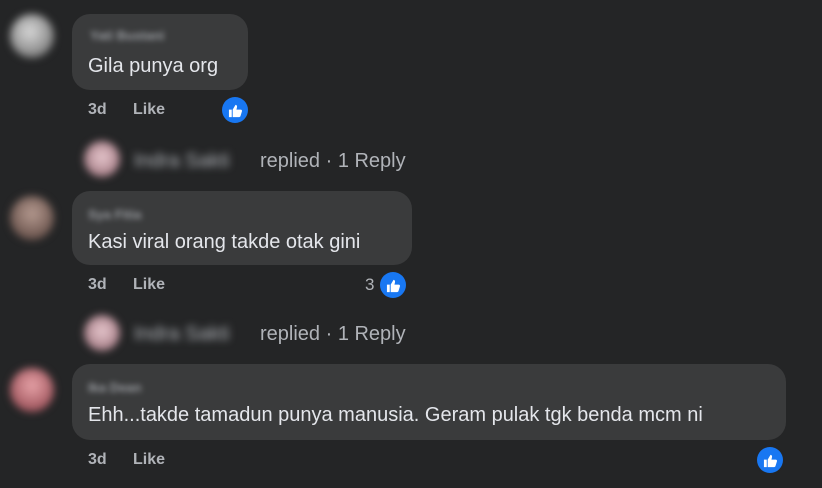 The width and height of the screenshot is (822, 488). Describe the element at coordinates (114, 387) in the screenshot. I see `comment-author: Ika Dean` at that location.